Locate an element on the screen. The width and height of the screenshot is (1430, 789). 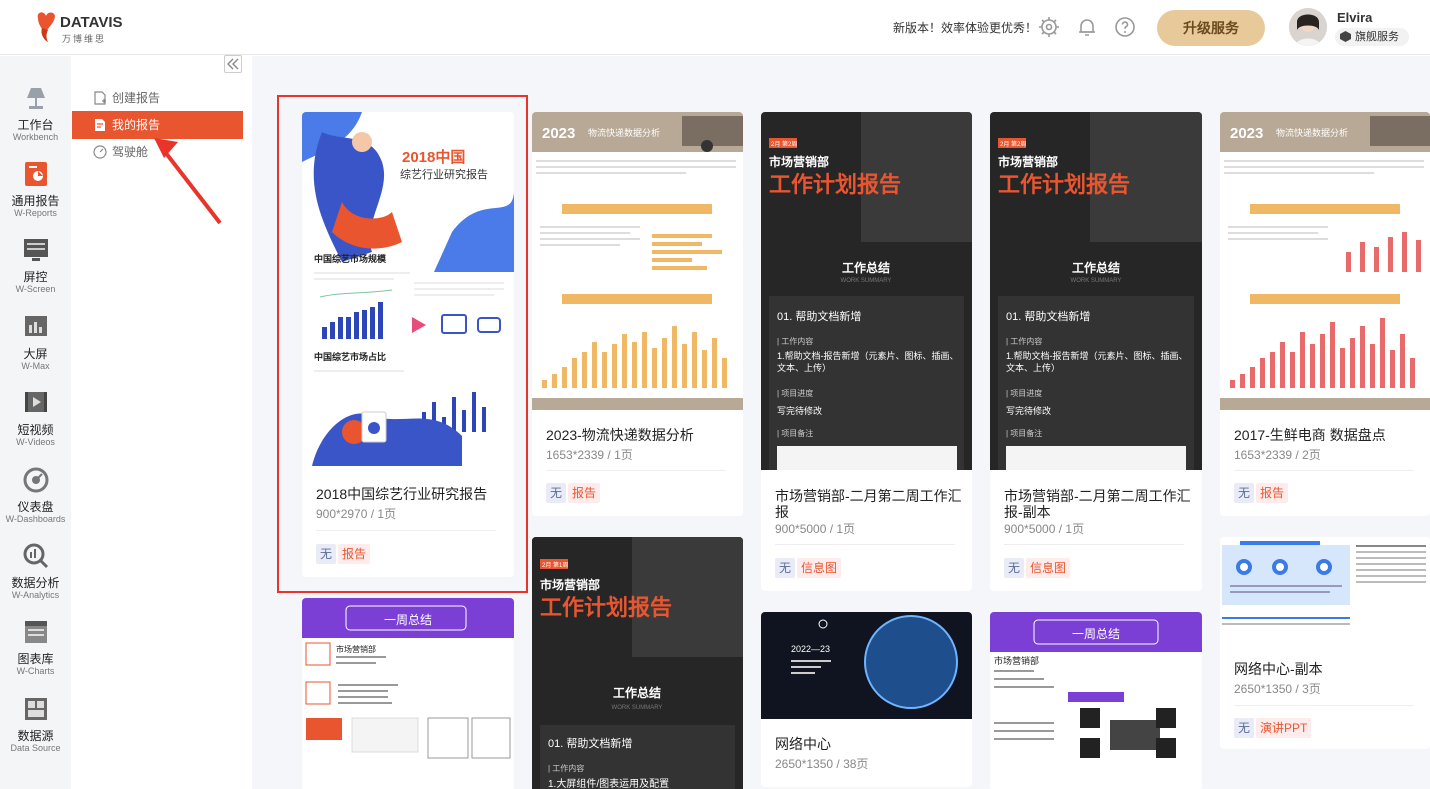
report-dimensions: 900*2970 / 1页 is located at coordinates (356, 514).